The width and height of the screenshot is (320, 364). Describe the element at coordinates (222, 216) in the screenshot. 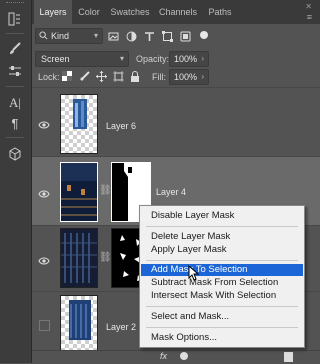

I see `menu-item-disable-layer-mask: Disable Layer Mask` at that location.